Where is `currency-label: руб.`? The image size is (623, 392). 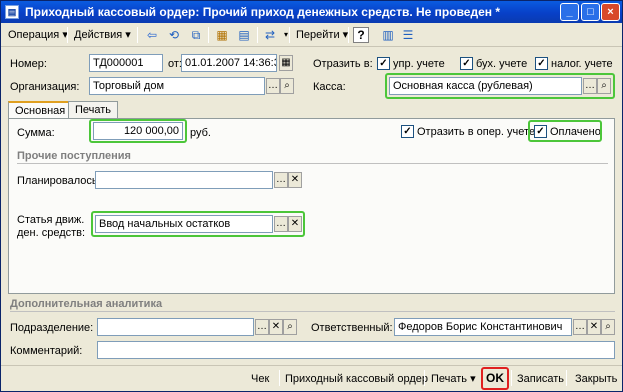
currency-label: руб. is located at coordinates (200, 133).